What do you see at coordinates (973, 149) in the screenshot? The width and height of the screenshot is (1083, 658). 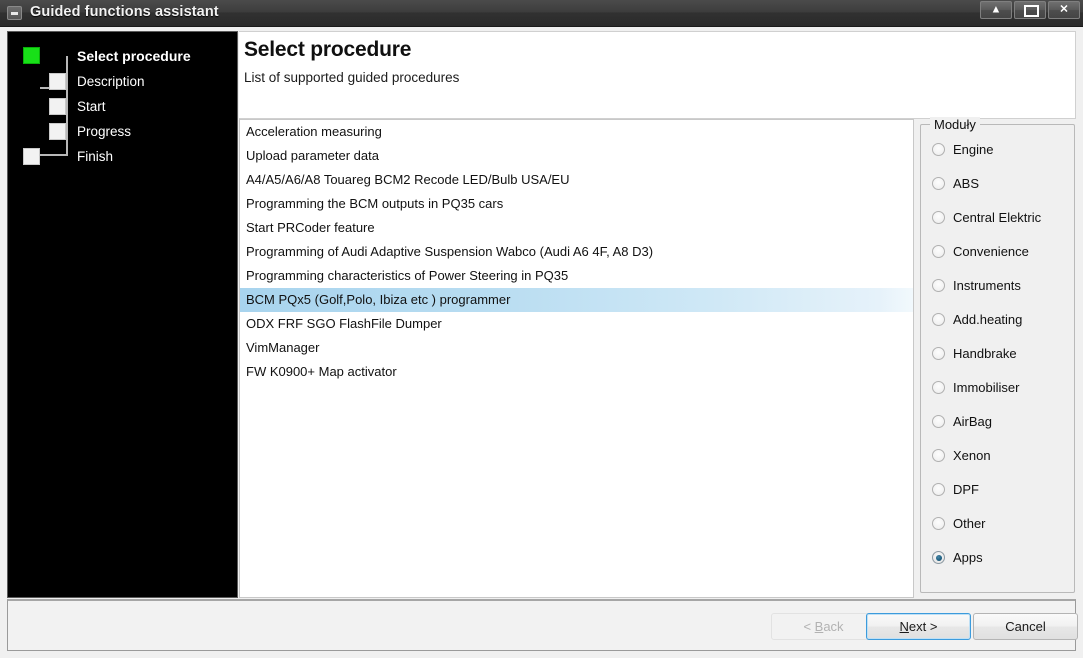 I see `module-radio-label: Engine` at bounding box center [973, 149].